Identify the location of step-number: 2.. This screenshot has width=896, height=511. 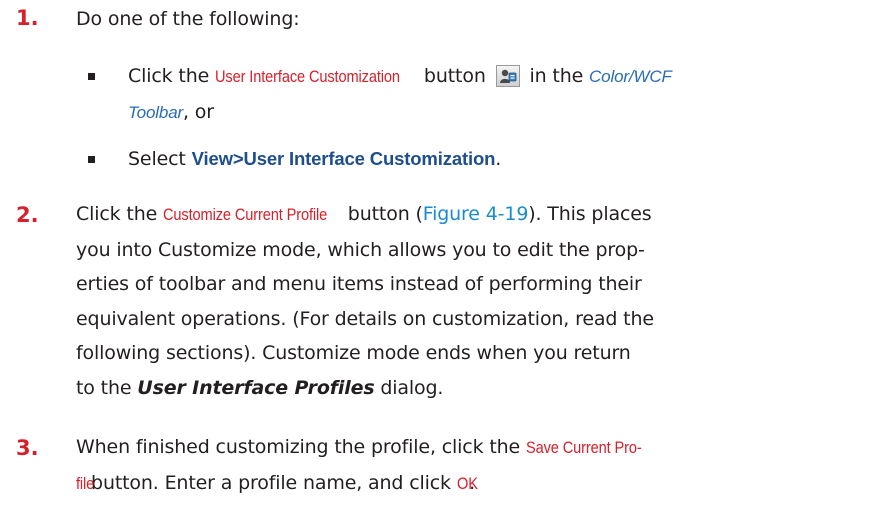
(27, 215).